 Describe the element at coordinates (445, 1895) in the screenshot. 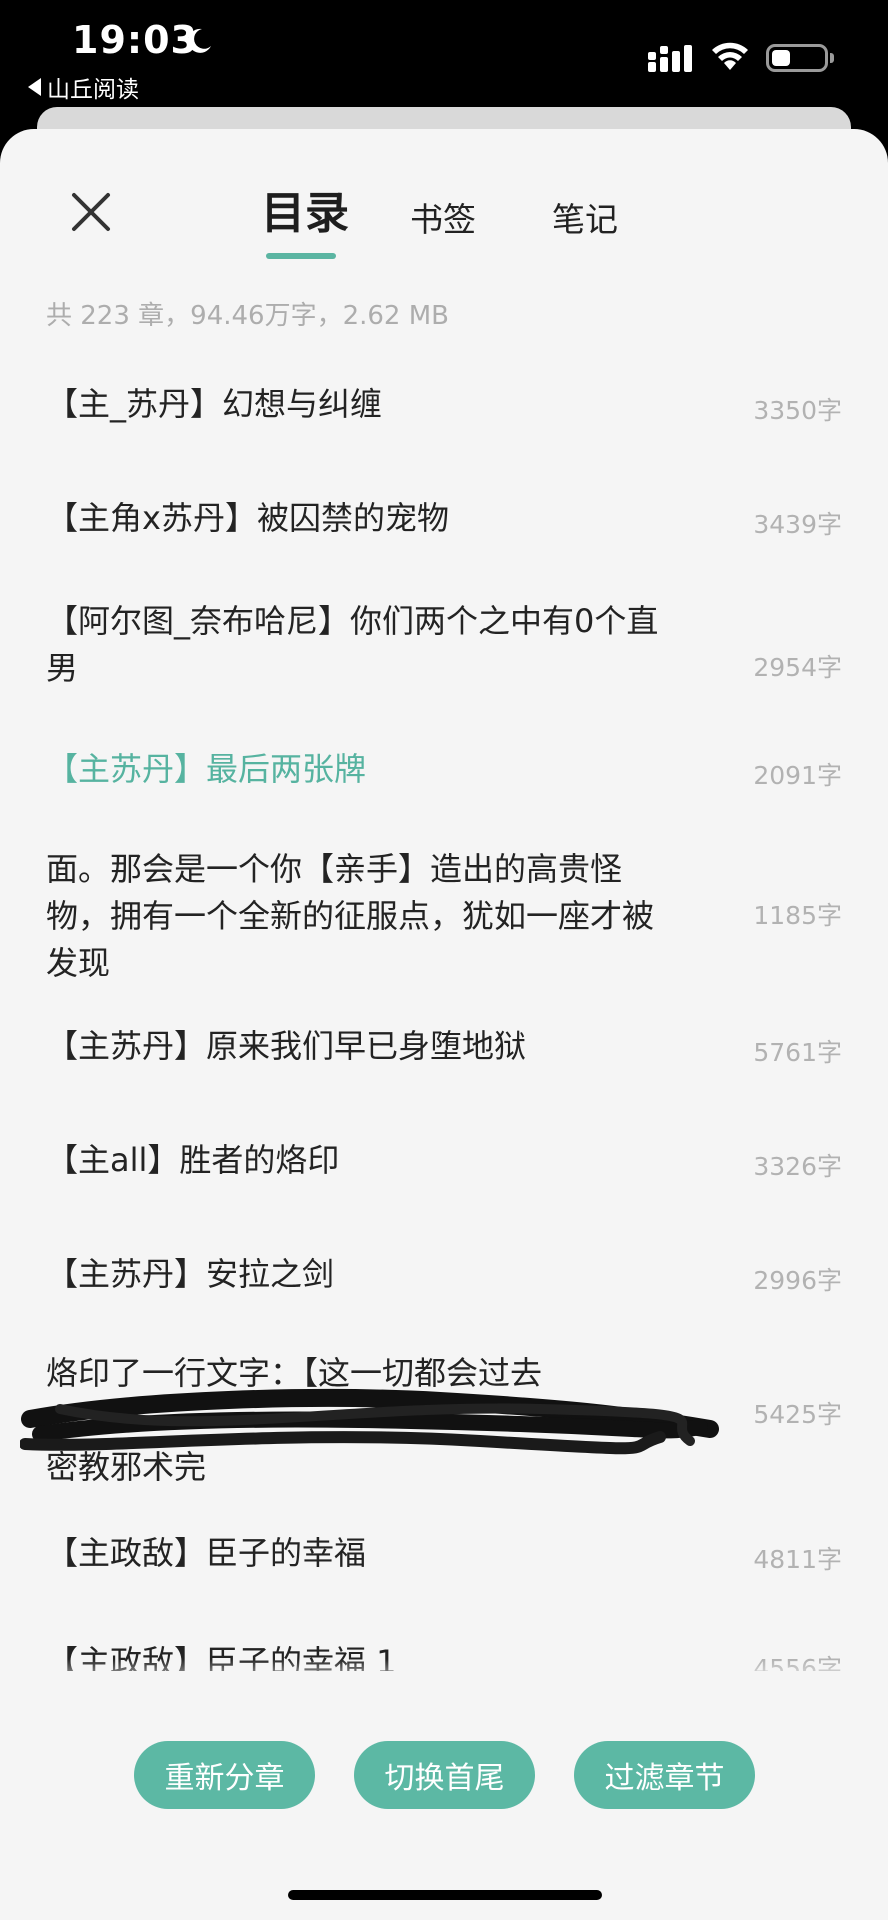

I see `home-indicator` at that location.